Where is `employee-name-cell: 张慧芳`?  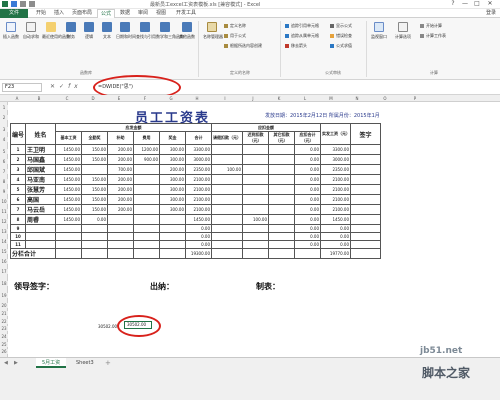 employee-name-cell: 张慧芳 is located at coordinates (41, 189).